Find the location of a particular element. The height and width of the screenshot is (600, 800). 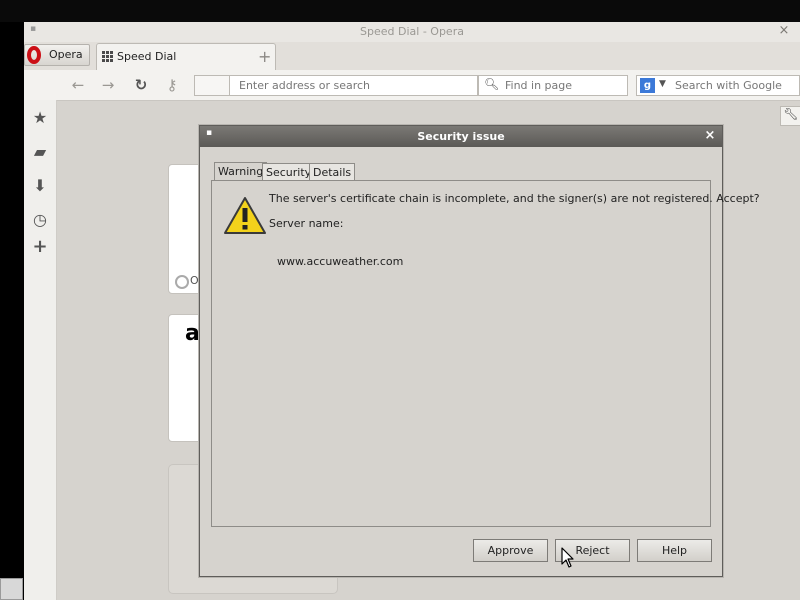

add-panel-icon: + is located at coordinates (40, 246).